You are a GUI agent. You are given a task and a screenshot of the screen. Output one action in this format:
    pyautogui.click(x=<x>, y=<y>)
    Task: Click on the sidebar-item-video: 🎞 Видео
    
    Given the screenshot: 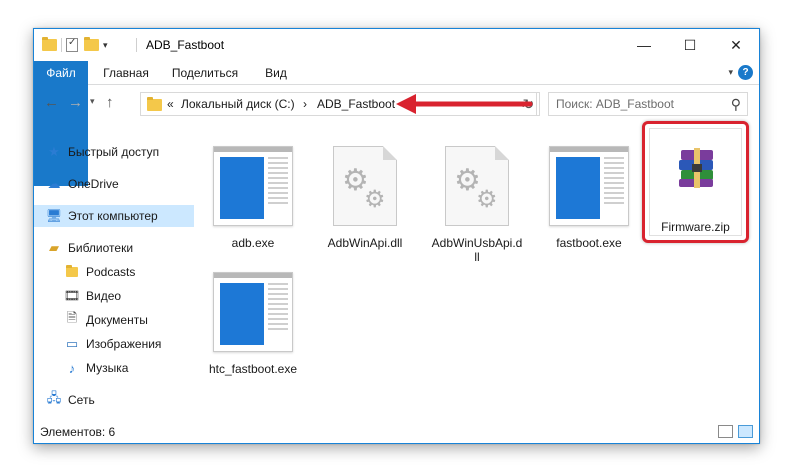 What is the action you would take?
    pyautogui.click(x=114, y=296)
    